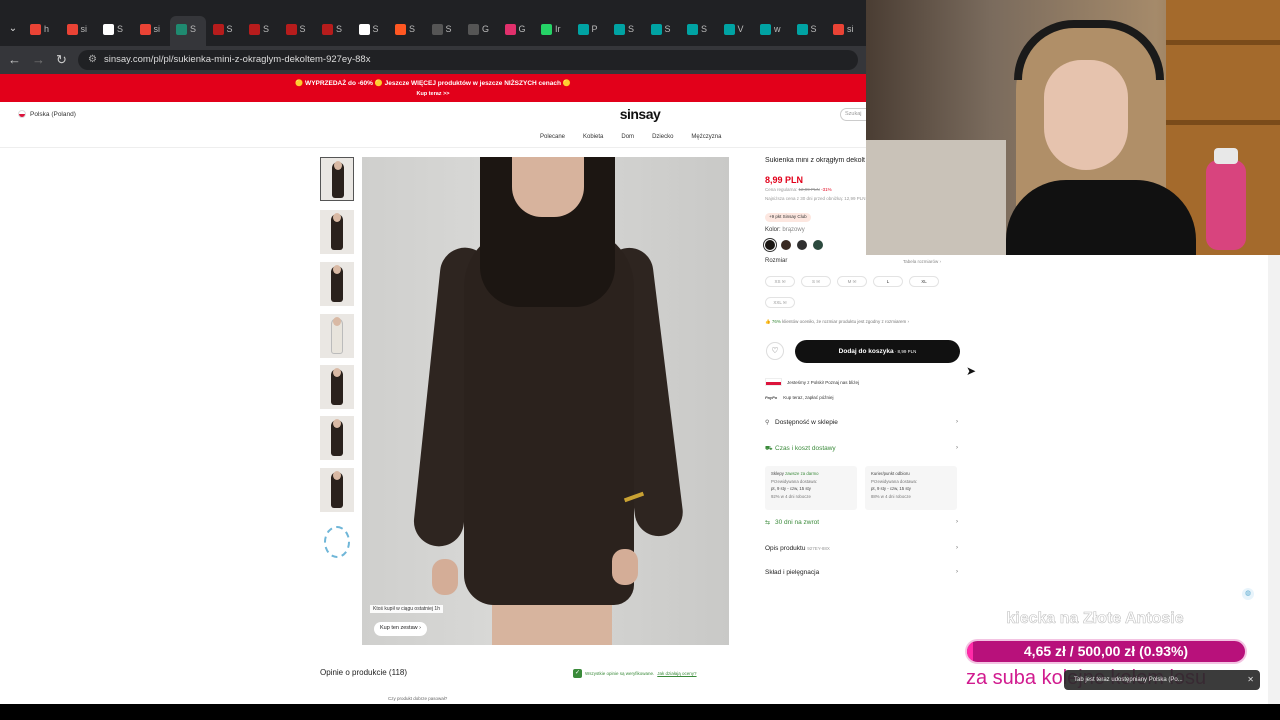  Describe the element at coordinates (337, 542) in the screenshot. I see `gallery-thumbnail-size-guide` at that location.